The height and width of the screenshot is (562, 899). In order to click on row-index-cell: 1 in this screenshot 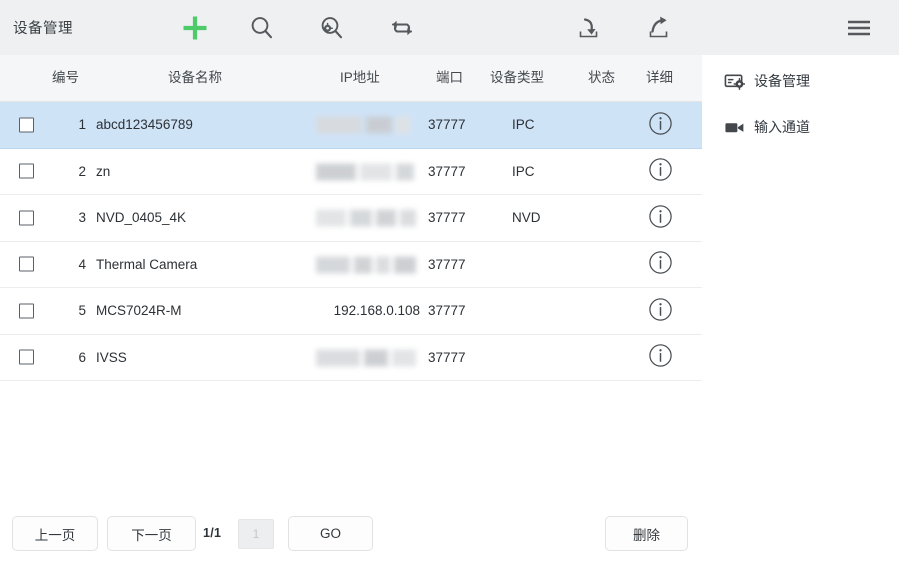, I will do `click(82, 124)`.